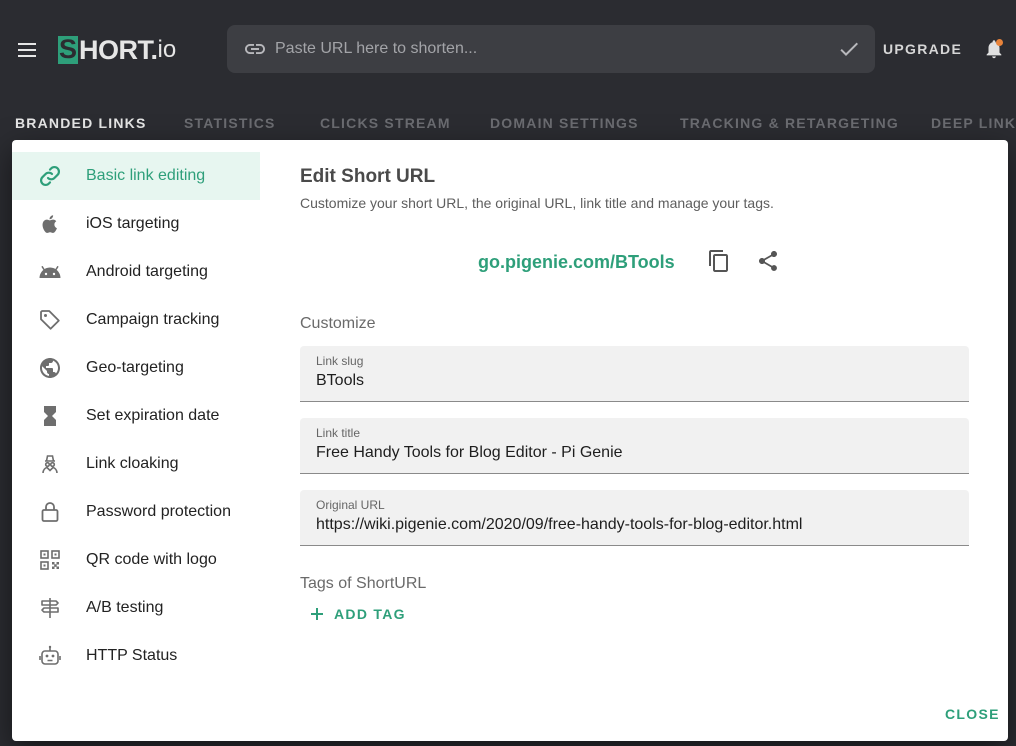 Image resolution: width=1016 pixels, height=746 pixels. I want to click on tab-tracking-retargeting: TRACKING & RETARGETING, so click(789, 123).